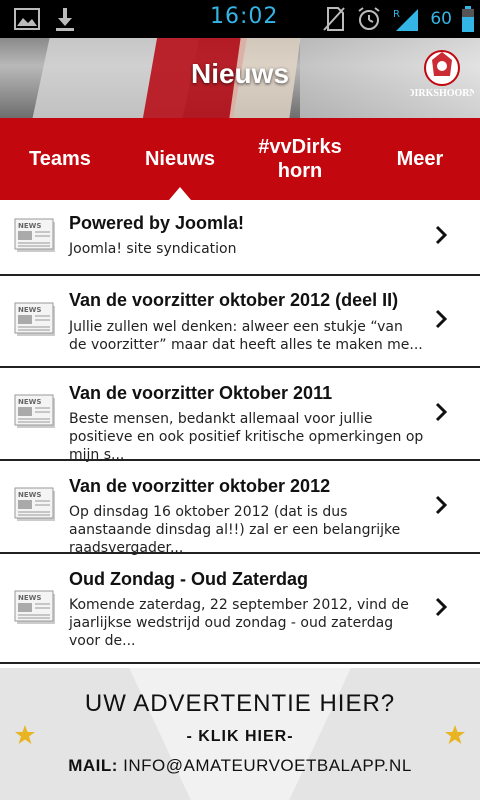 Image resolution: width=480 pixels, height=800 pixels. I want to click on page-title: Nieuws, so click(240, 73).